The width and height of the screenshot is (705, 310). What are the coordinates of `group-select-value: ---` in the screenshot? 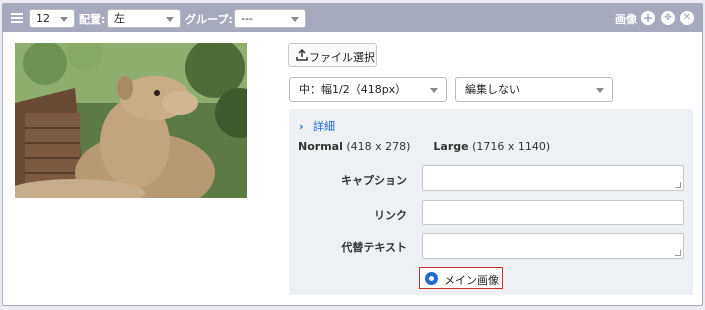 It's located at (247, 18).